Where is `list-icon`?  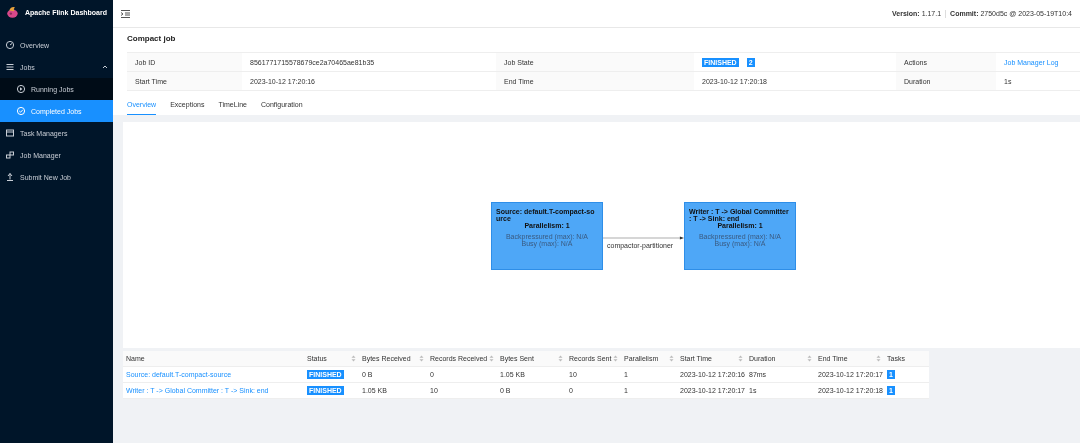 list-icon is located at coordinates (10, 67).